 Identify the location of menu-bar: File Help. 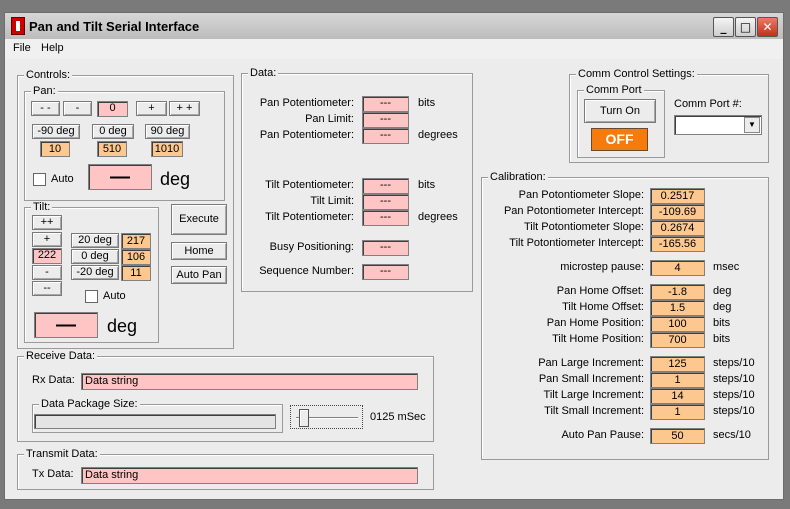
(394, 49).